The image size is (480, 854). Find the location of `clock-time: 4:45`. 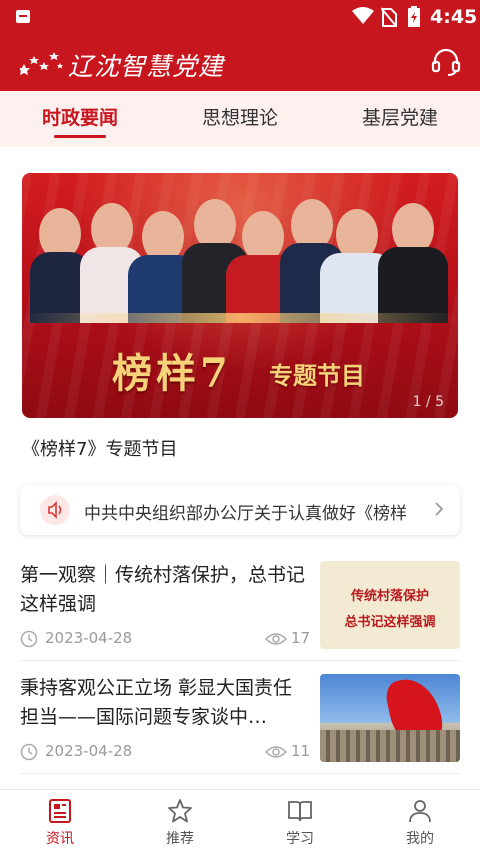

clock-time: 4:45 is located at coordinates (454, 17).